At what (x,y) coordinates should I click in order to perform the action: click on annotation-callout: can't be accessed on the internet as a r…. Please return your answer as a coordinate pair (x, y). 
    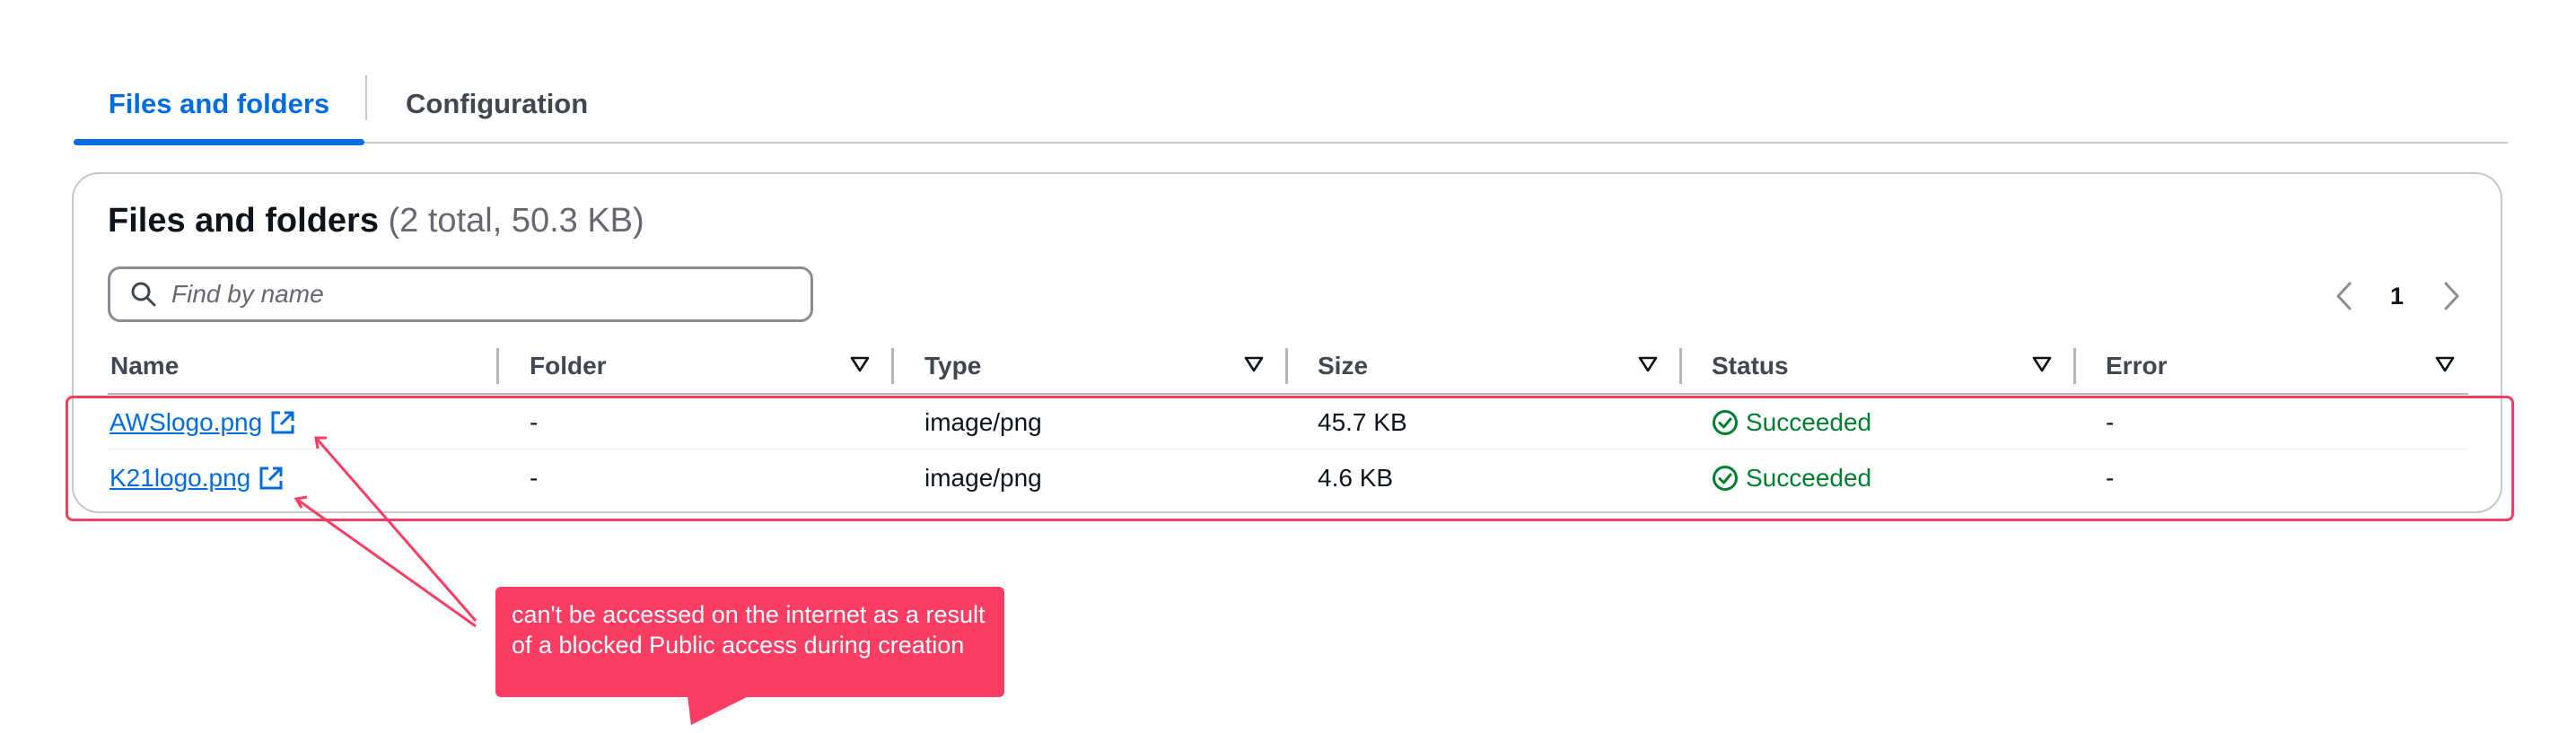
    Looking at the image, I should click on (749, 642).